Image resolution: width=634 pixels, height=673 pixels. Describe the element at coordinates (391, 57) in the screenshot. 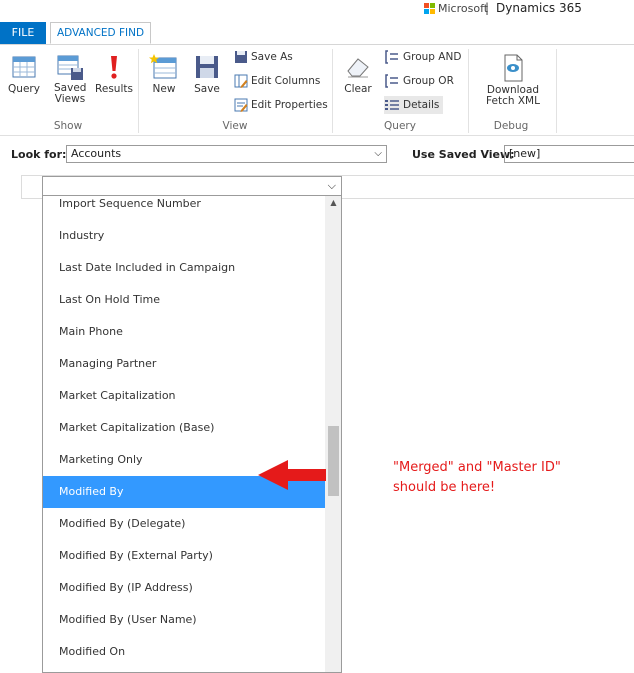

I see `group-and-icon` at that location.